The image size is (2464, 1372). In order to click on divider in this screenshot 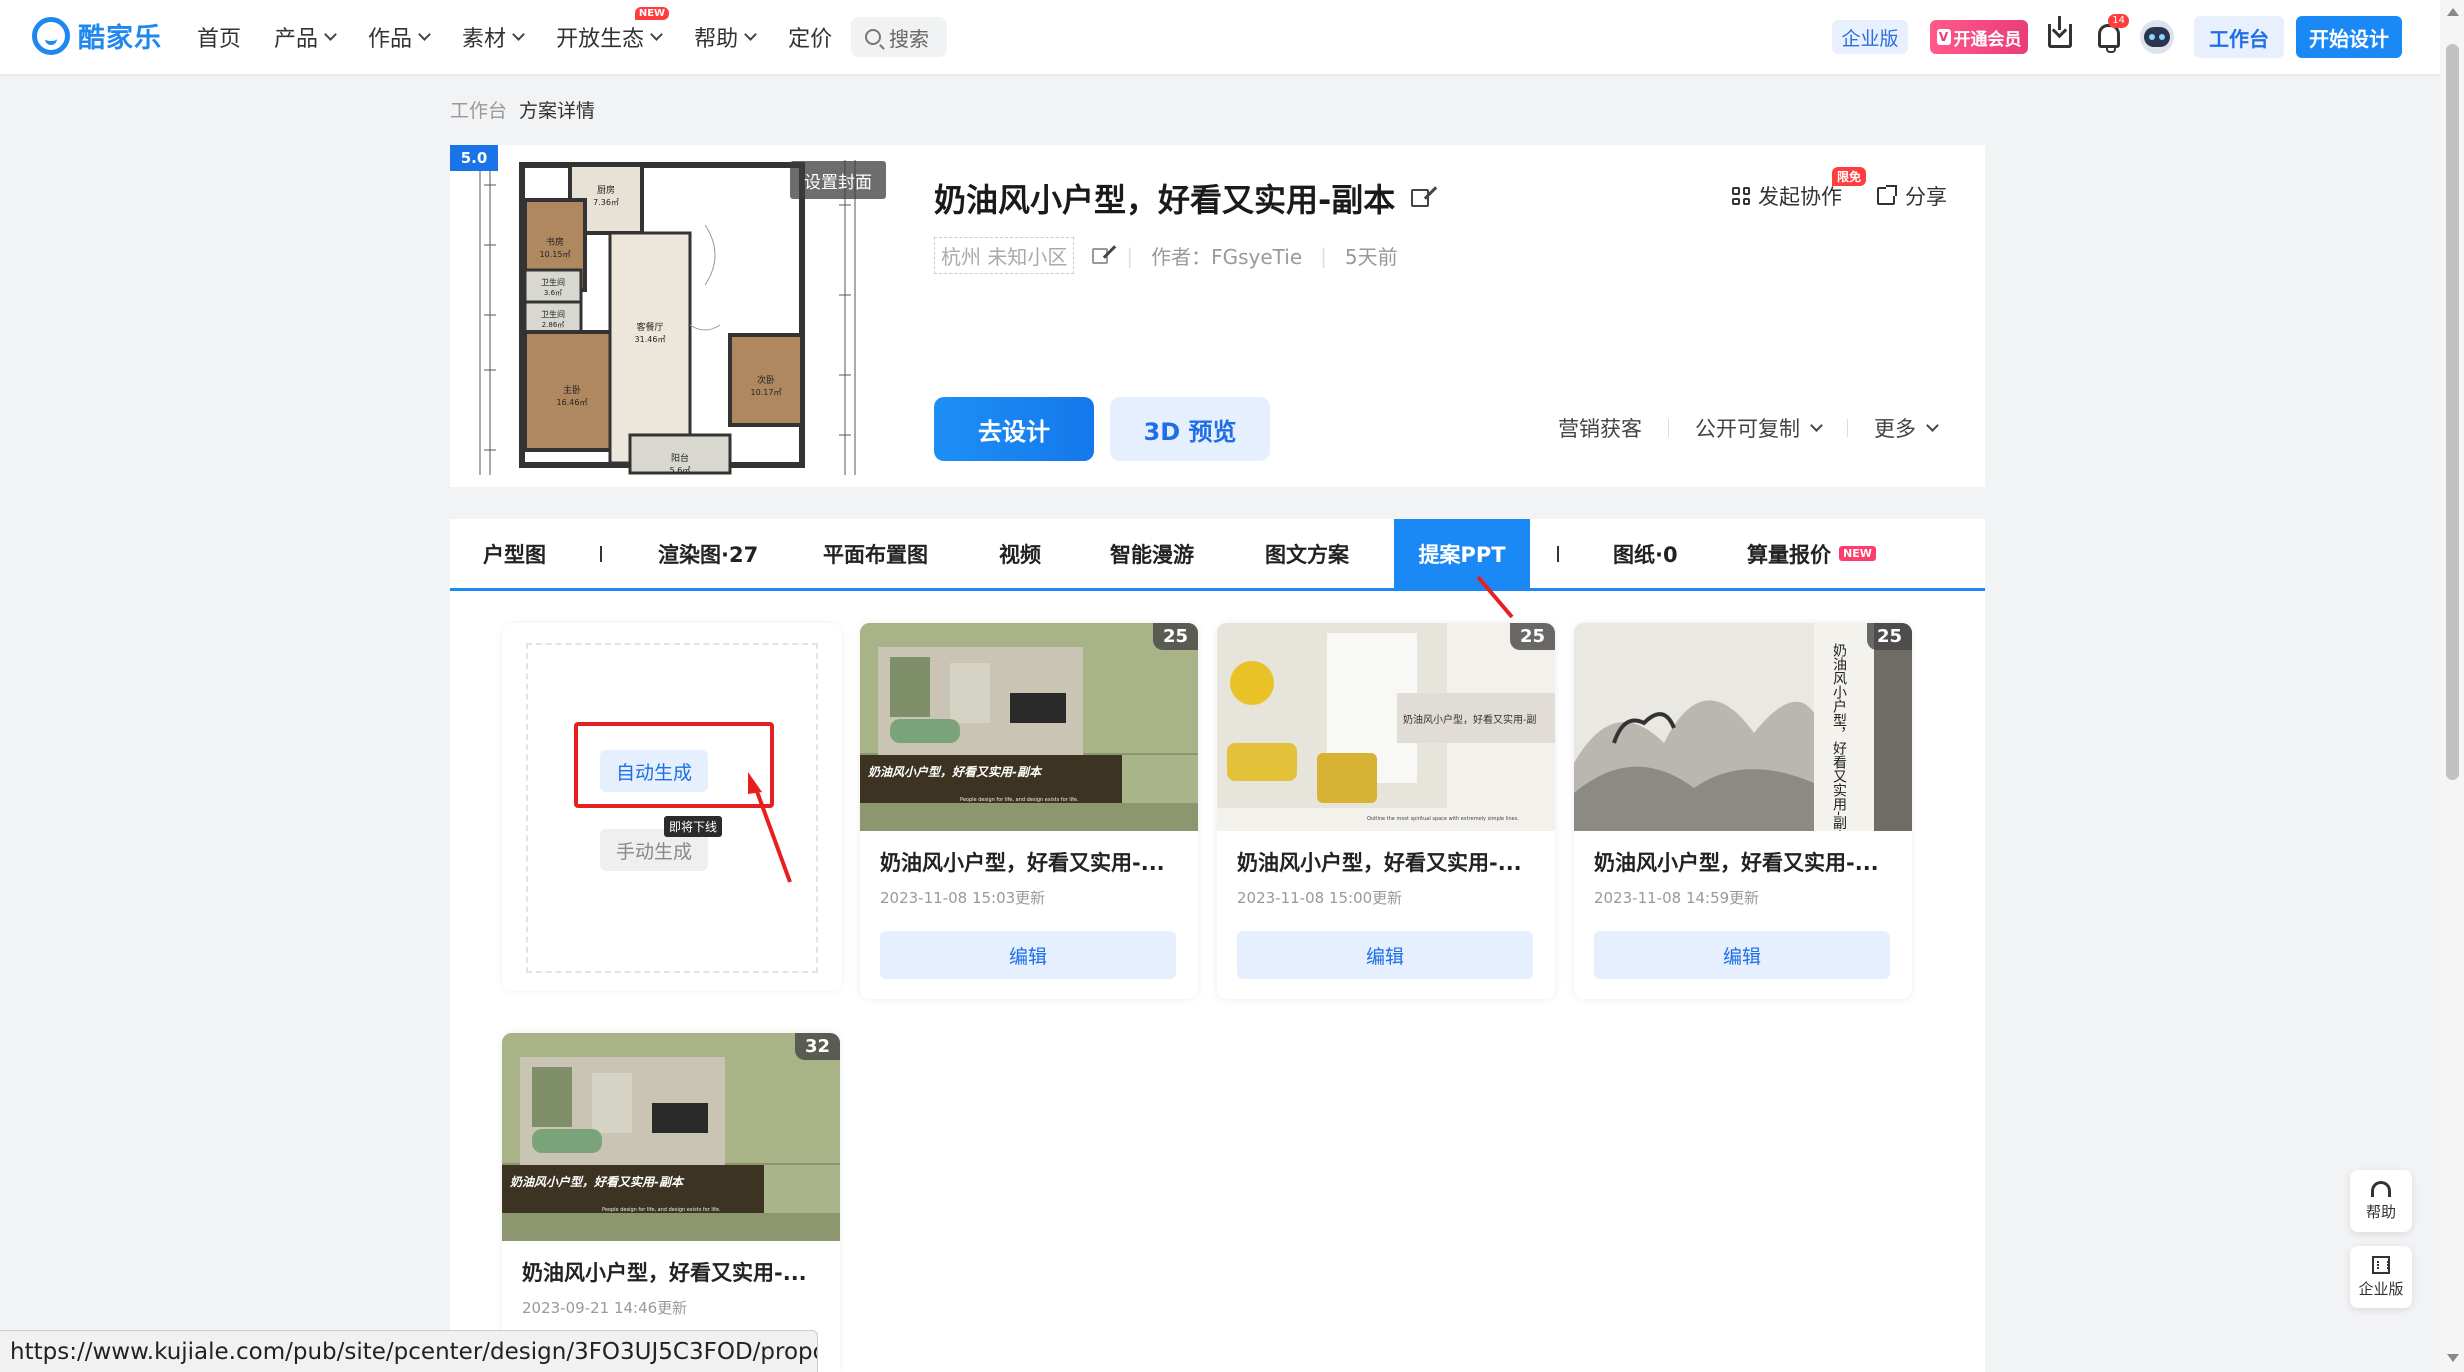, I will do `click(1847, 428)`.